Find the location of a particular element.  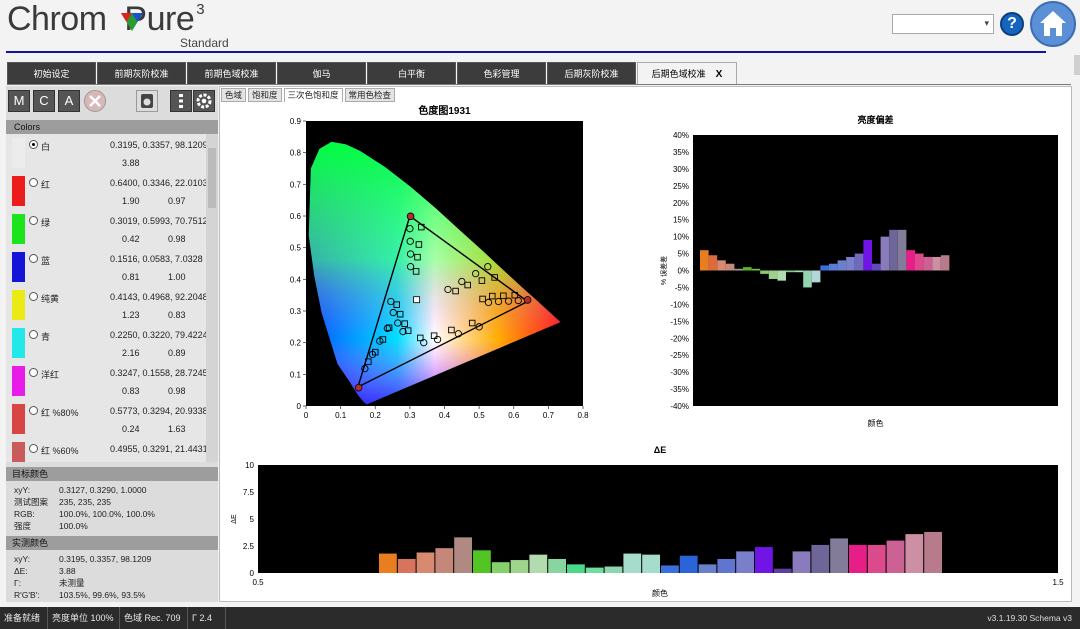

color-xyy: 0.4143, 0.4968, 92.2048 is located at coordinates (158, 297).